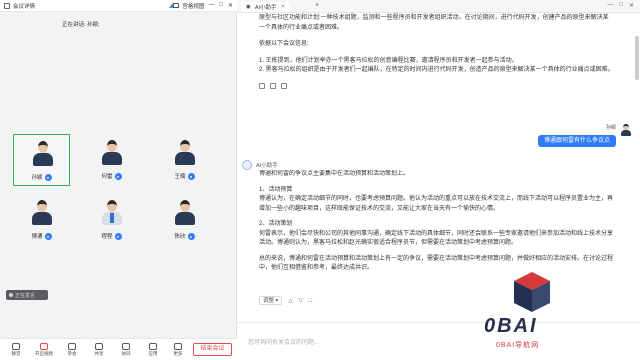  What do you see at coordinates (317, 5) in the screenshot?
I see `new-tab-icon: +` at bounding box center [317, 5].